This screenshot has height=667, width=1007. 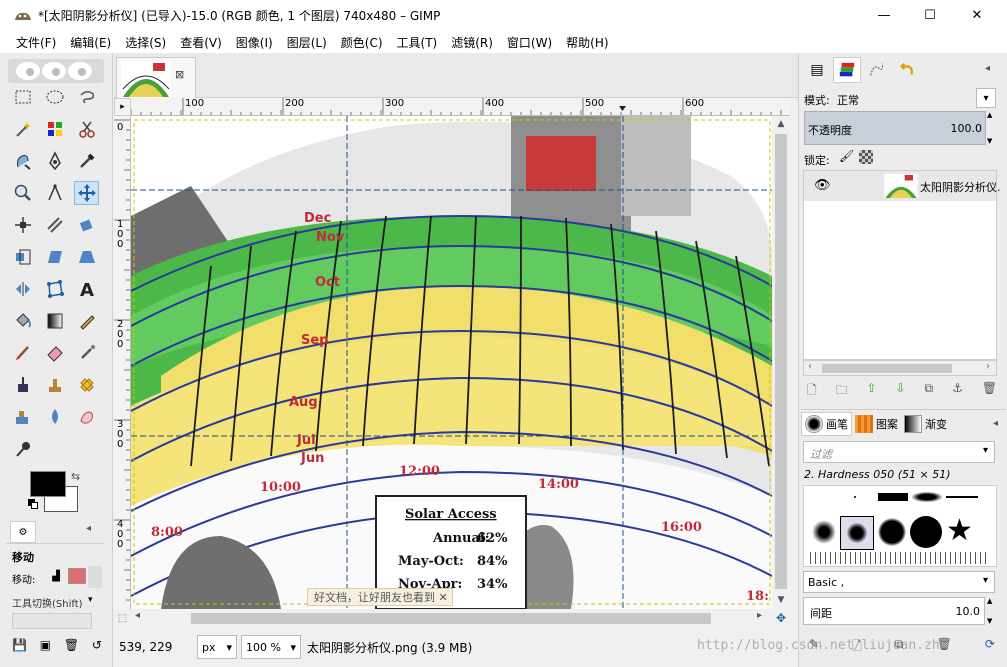 What do you see at coordinates (22, 193) in the screenshot?
I see `zoom-tool-icon` at bounding box center [22, 193].